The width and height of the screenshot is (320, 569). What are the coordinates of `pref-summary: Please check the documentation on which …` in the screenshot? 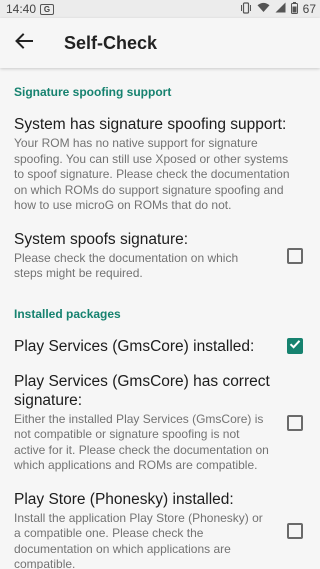 It's located at (126, 265).